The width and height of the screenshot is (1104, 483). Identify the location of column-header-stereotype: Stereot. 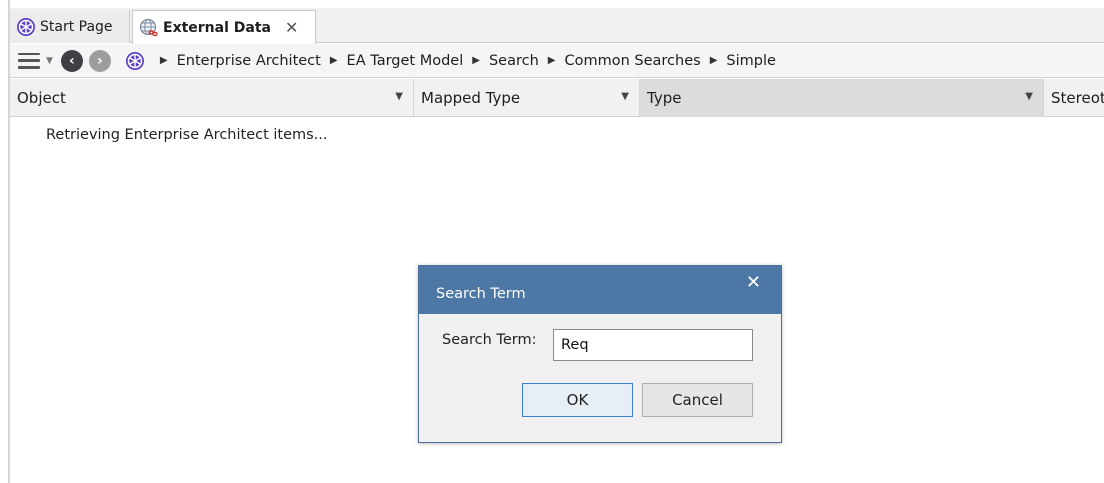
(1074, 98).